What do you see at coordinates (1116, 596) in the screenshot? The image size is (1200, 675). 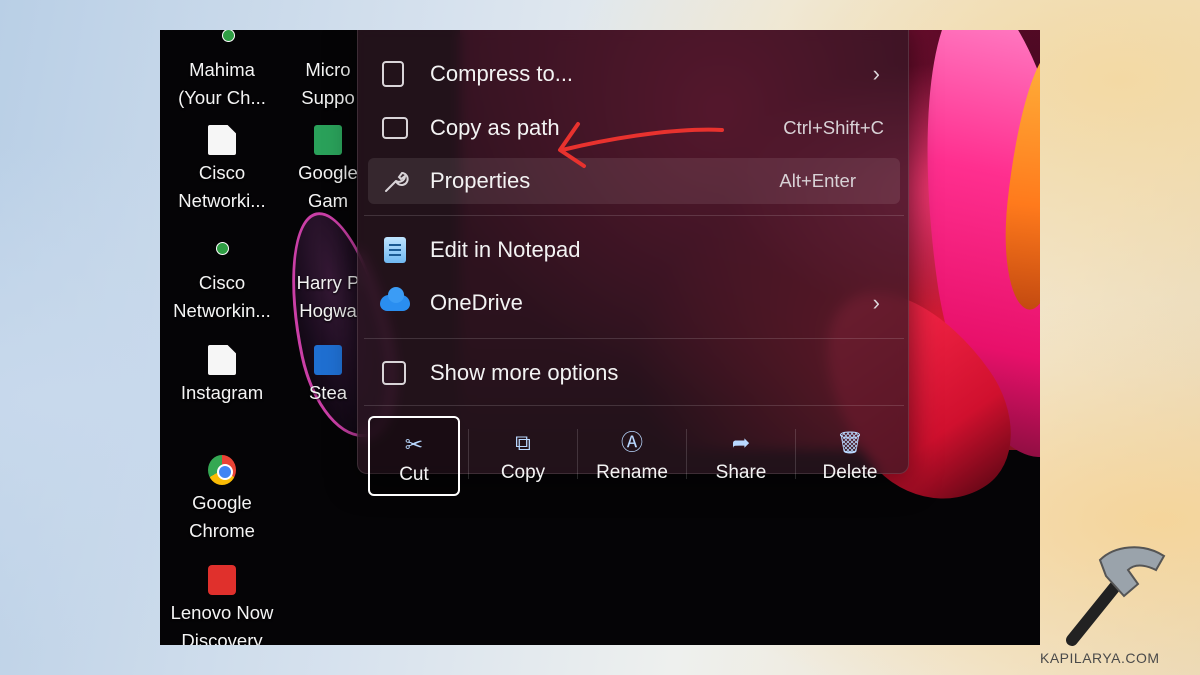 I see `hammer-logo-icon` at bounding box center [1116, 596].